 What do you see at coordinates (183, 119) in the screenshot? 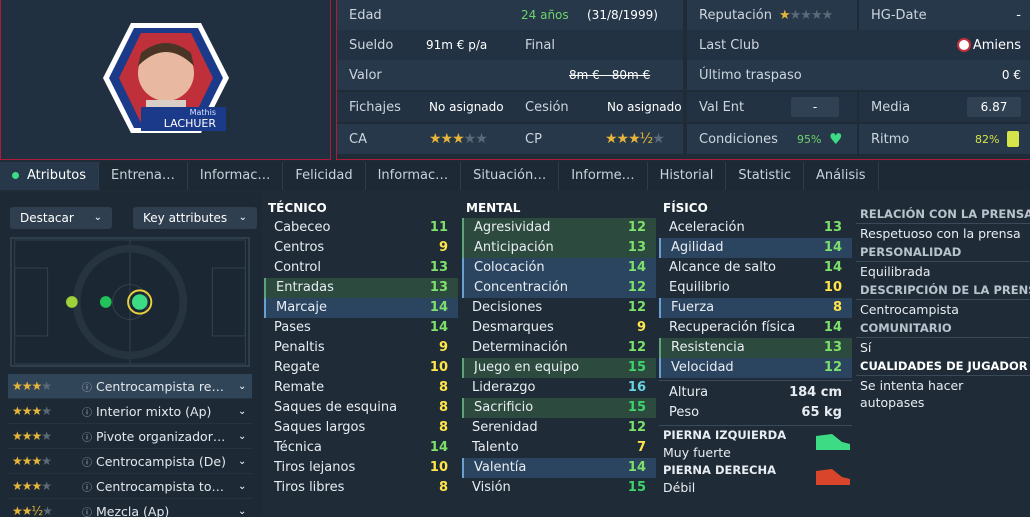
I see `player-name-plate: Mathis LACHUER` at bounding box center [183, 119].